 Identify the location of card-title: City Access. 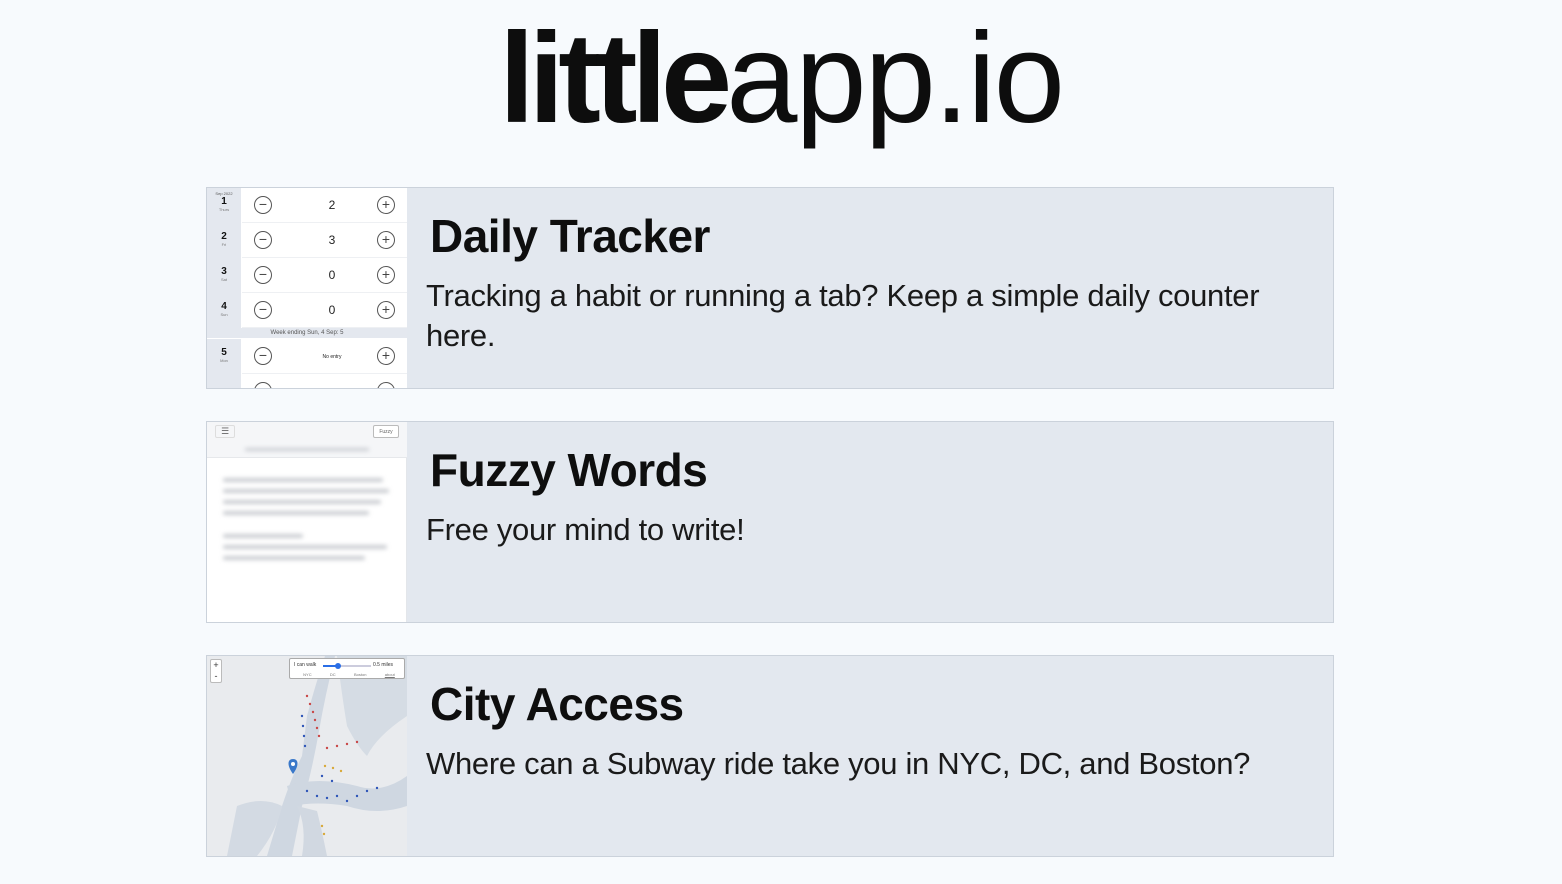
(557, 704).